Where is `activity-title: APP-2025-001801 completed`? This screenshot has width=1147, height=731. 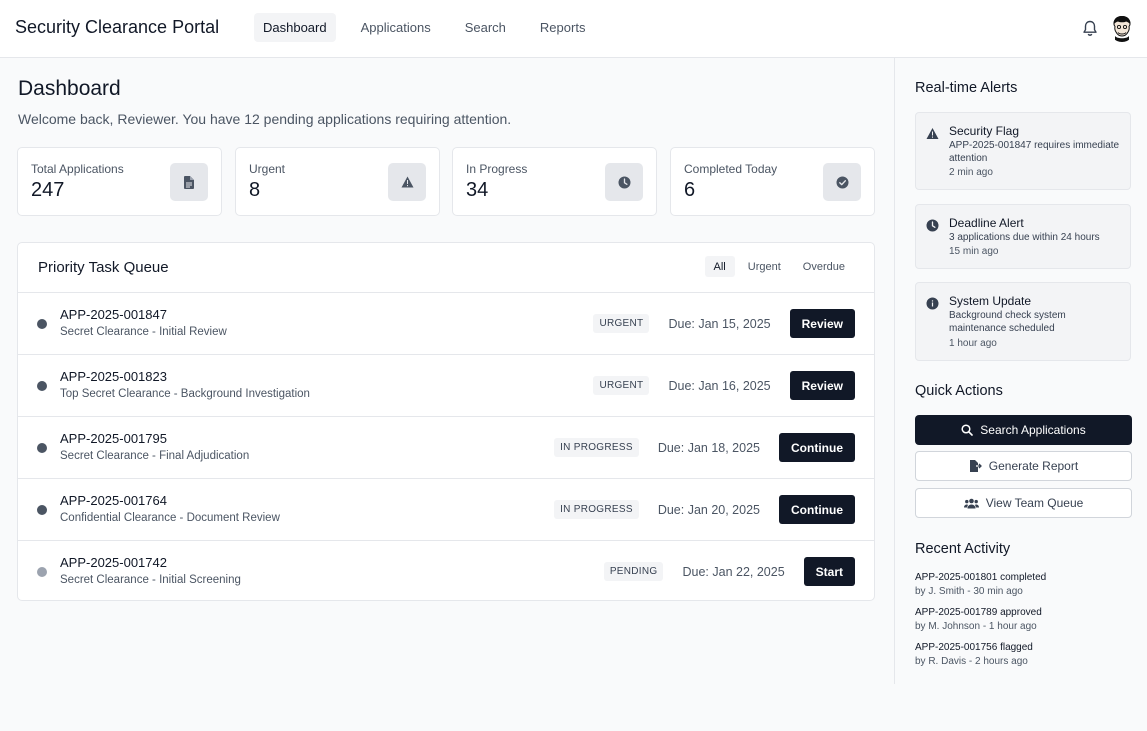
activity-title: APP-2025-001801 completed is located at coordinates (981, 577).